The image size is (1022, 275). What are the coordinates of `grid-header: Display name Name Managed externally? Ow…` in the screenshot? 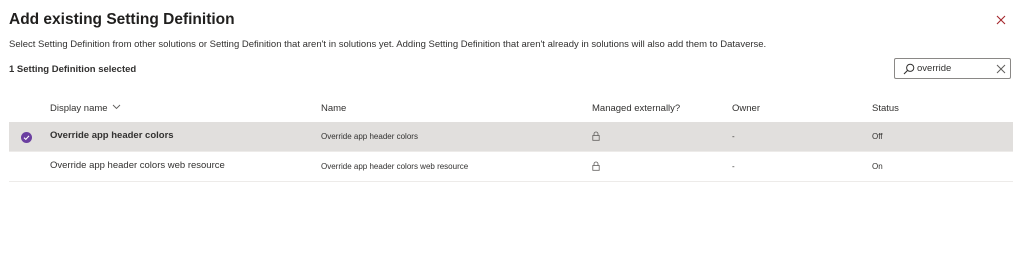 It's located at (511, 108).